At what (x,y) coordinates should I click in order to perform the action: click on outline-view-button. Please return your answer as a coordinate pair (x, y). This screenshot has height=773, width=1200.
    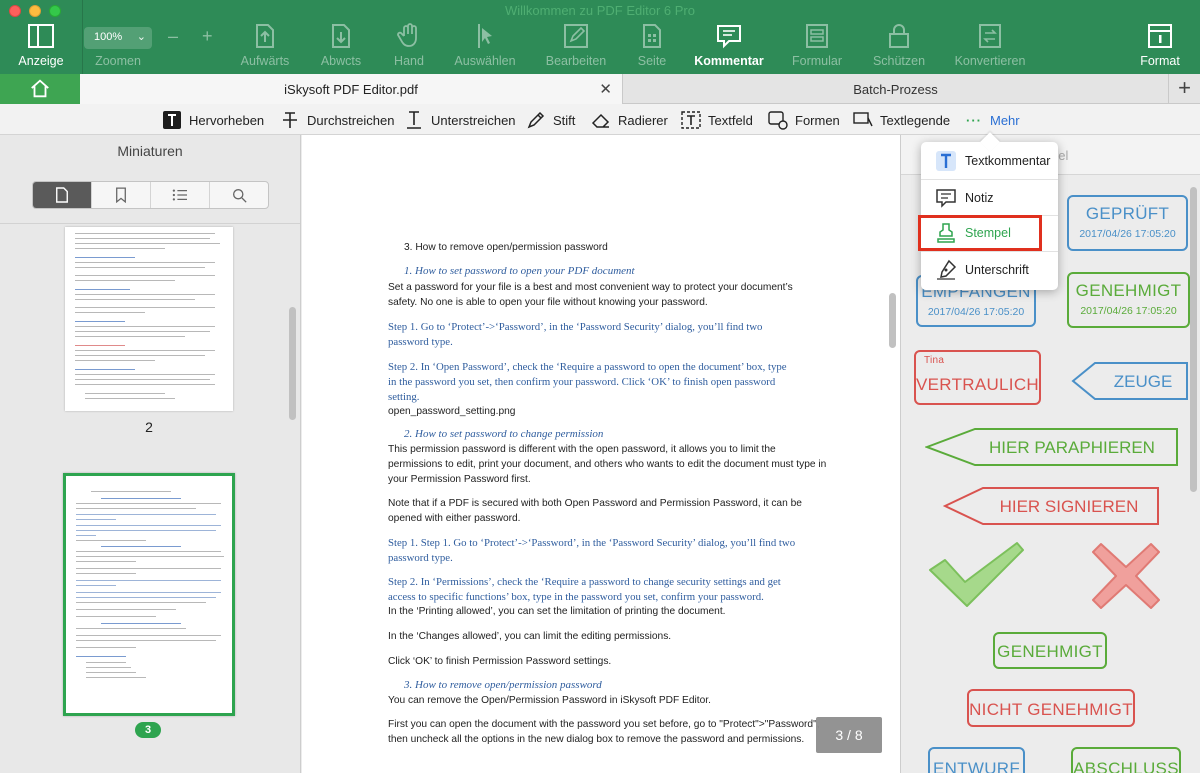
    Looking at the image, I should click on (180, 195).